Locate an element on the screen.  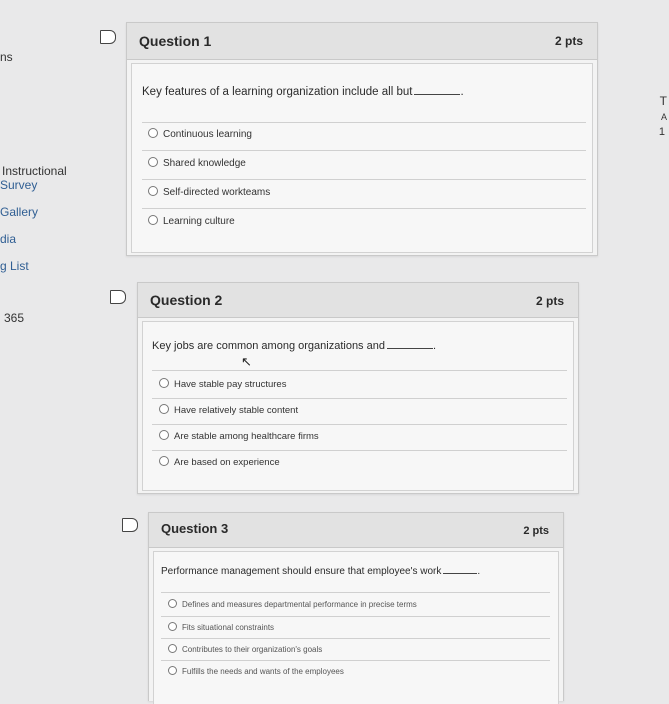
sidebar-item-gallery: Gallery is located at coordinates (19, 212).